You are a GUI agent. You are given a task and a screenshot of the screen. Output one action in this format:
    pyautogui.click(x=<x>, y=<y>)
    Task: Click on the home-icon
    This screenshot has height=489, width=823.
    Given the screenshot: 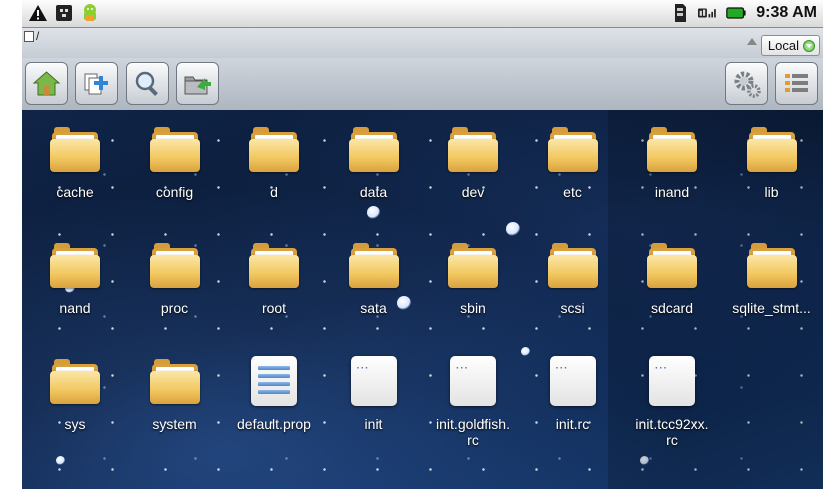 What is the action you would take?
    pyautogui.click(x=46, y=83)
    